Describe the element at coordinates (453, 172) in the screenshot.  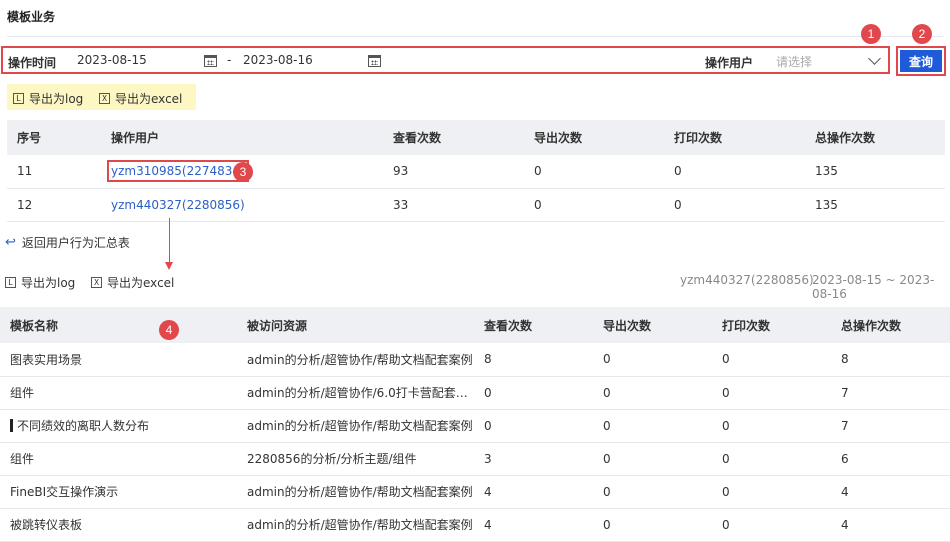
I see `cell-views: 93` at that location.